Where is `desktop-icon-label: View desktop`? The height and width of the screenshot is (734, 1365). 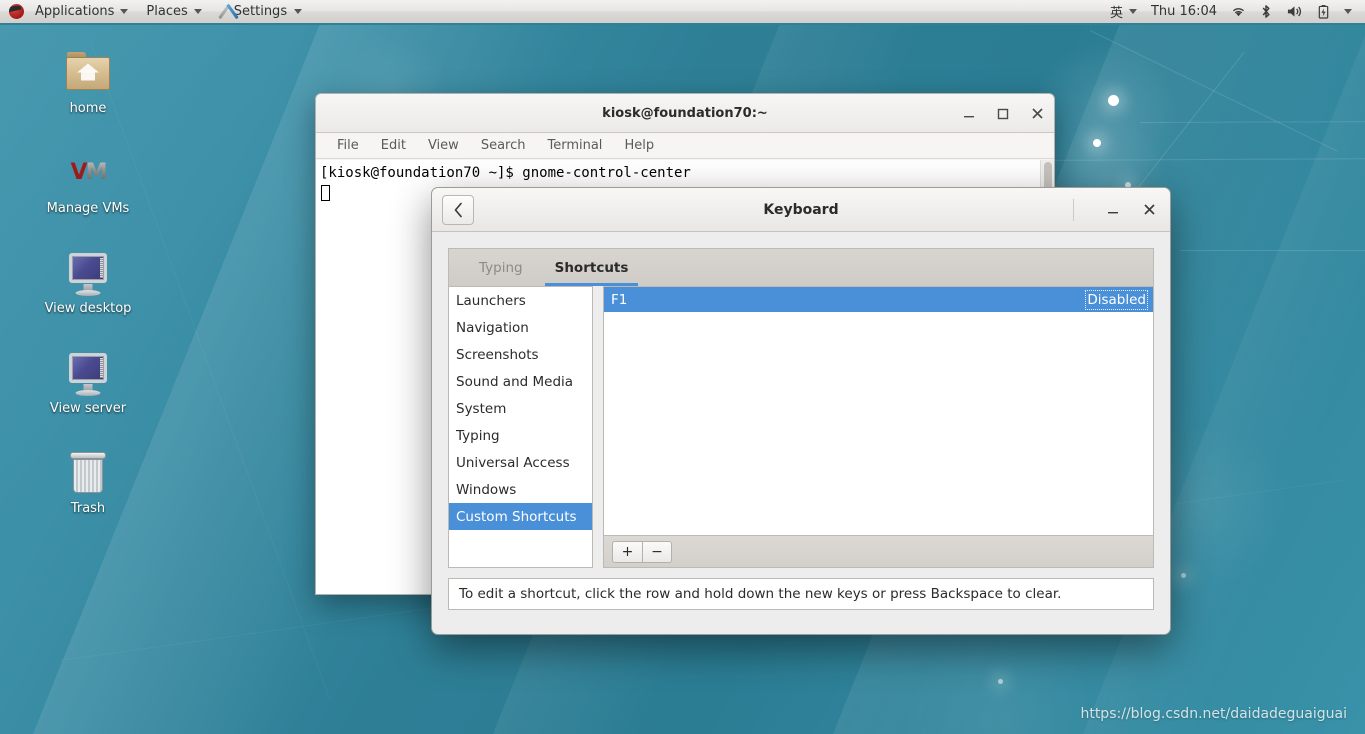
desktop-icon-label: View desktop is located at coordinates (88, 308).